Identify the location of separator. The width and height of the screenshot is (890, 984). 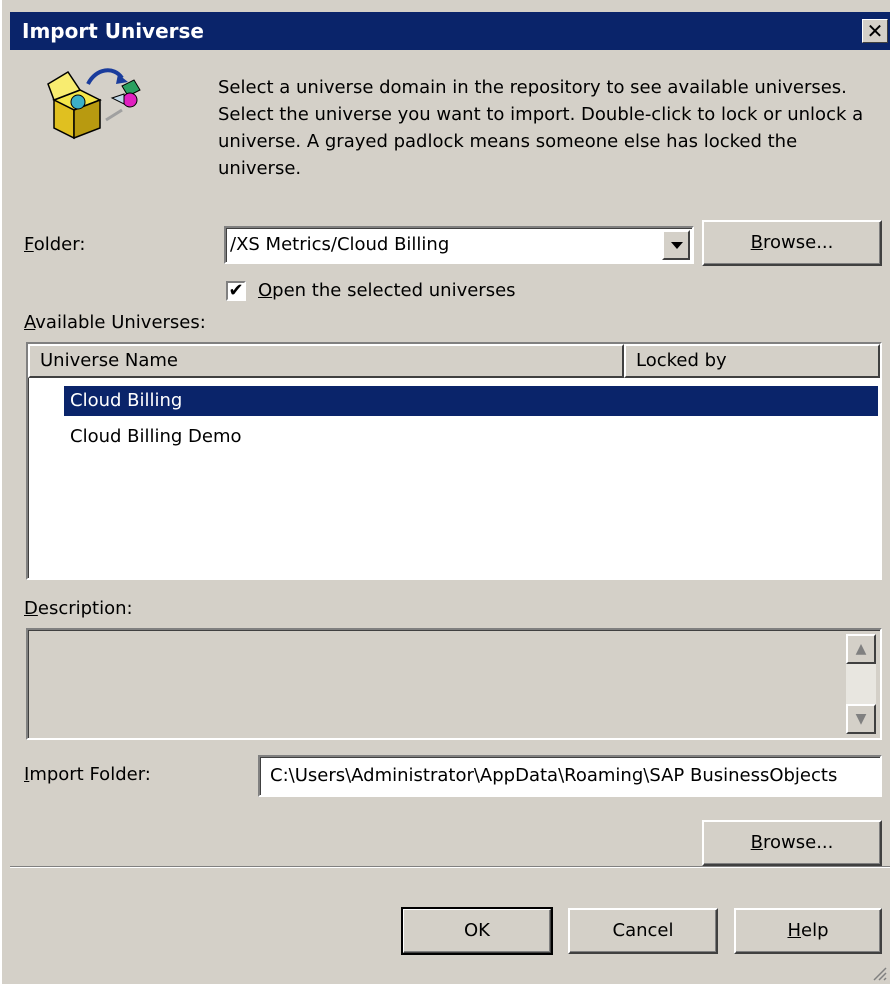
(450, 867).